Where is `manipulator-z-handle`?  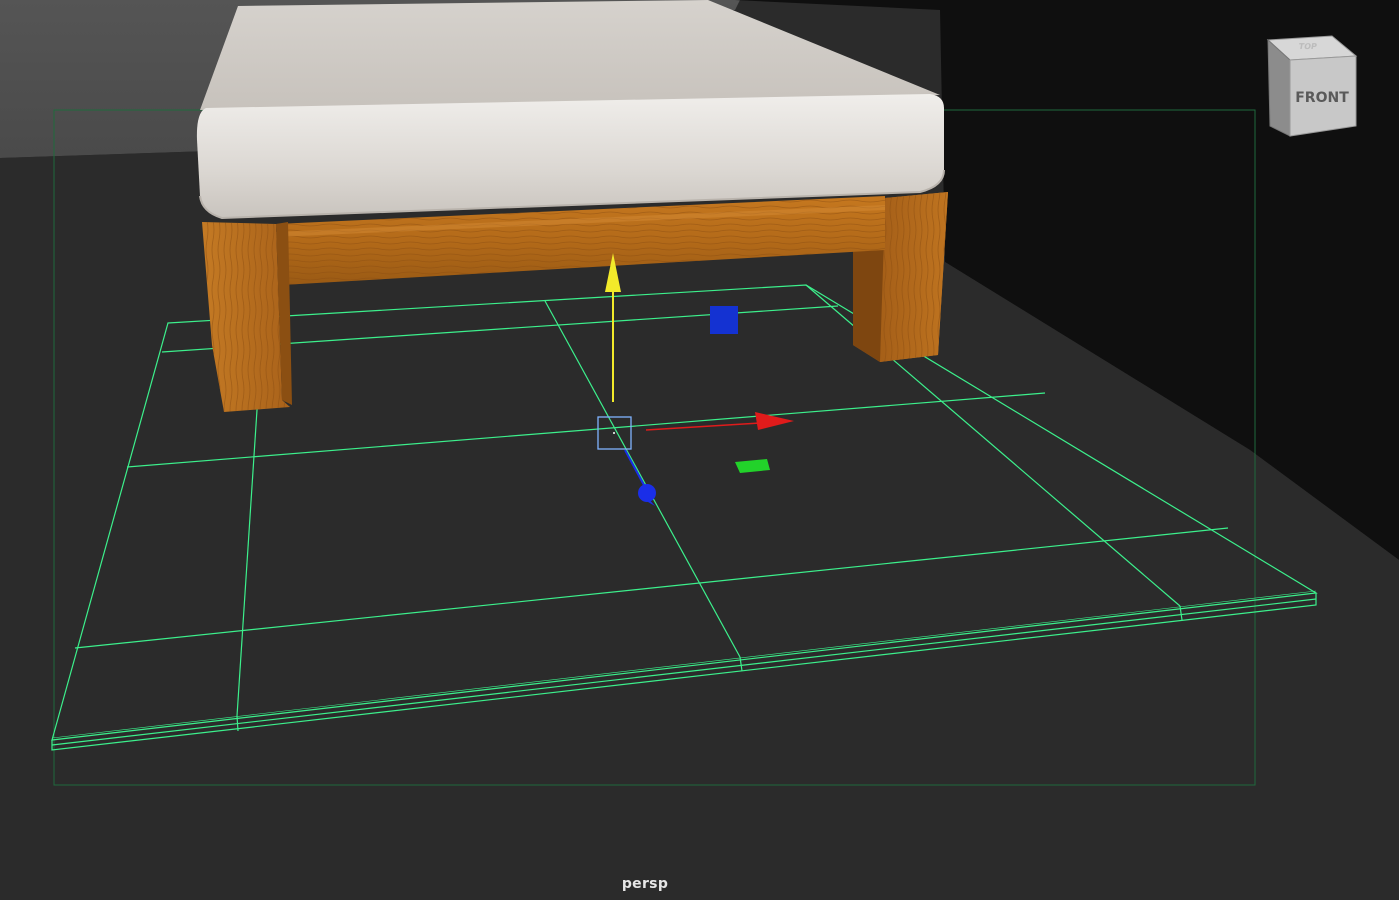 manipulator-z-handle is located at coordinates (647, 493).